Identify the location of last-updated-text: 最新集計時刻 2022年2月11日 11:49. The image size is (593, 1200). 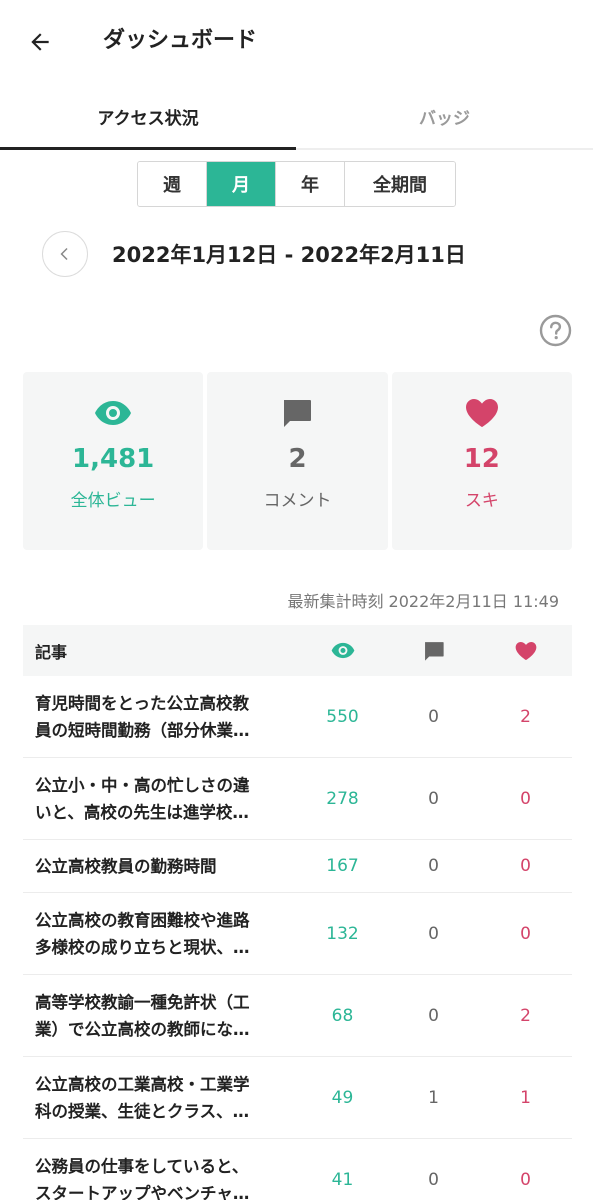
(423, 601).